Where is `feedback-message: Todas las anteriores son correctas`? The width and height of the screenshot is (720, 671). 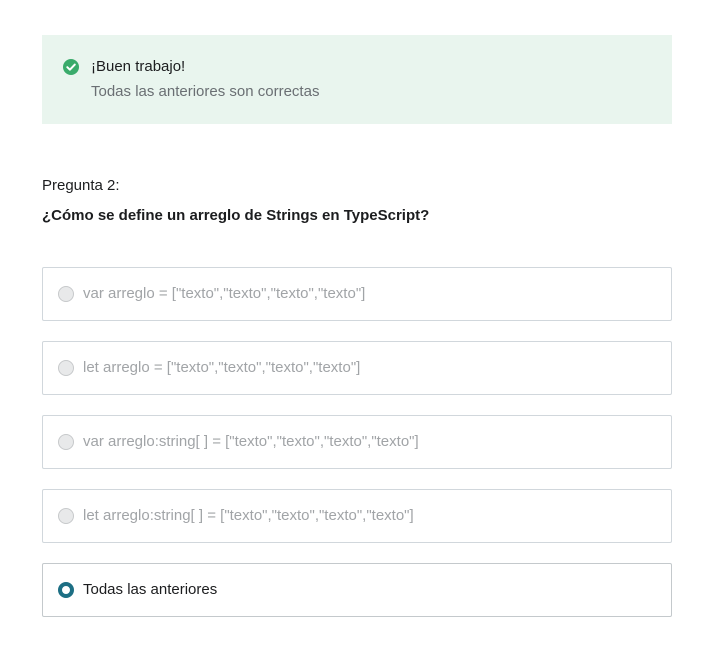 feedback-message: Todas las anteriores son correctas is located at coordinates (205, 91).